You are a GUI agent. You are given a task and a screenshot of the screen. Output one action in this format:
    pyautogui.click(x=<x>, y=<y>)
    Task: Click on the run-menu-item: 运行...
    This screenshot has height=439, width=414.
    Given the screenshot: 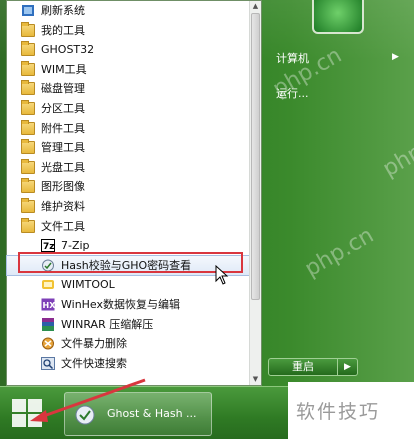 What is the action you would take?
    pyautogui.click(x=292, y=93)
    